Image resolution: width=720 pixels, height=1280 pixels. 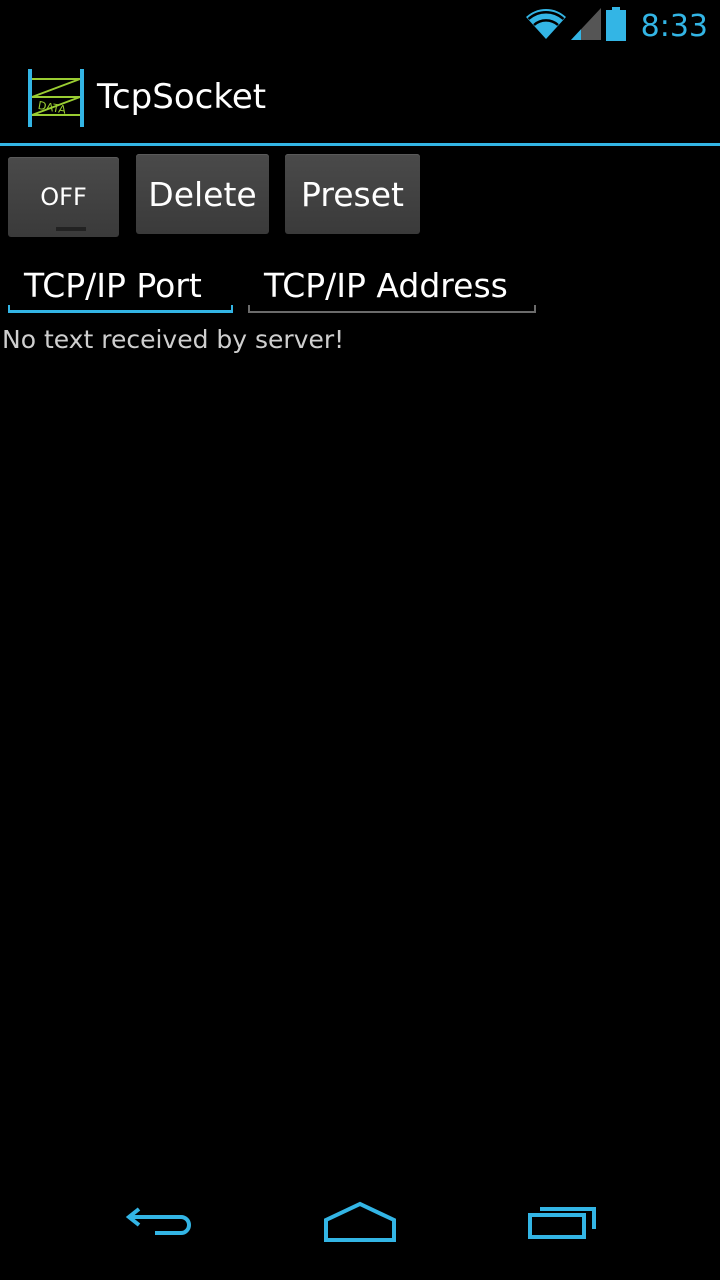 I want to click on wifi-icon, so click(x=546, y=26).